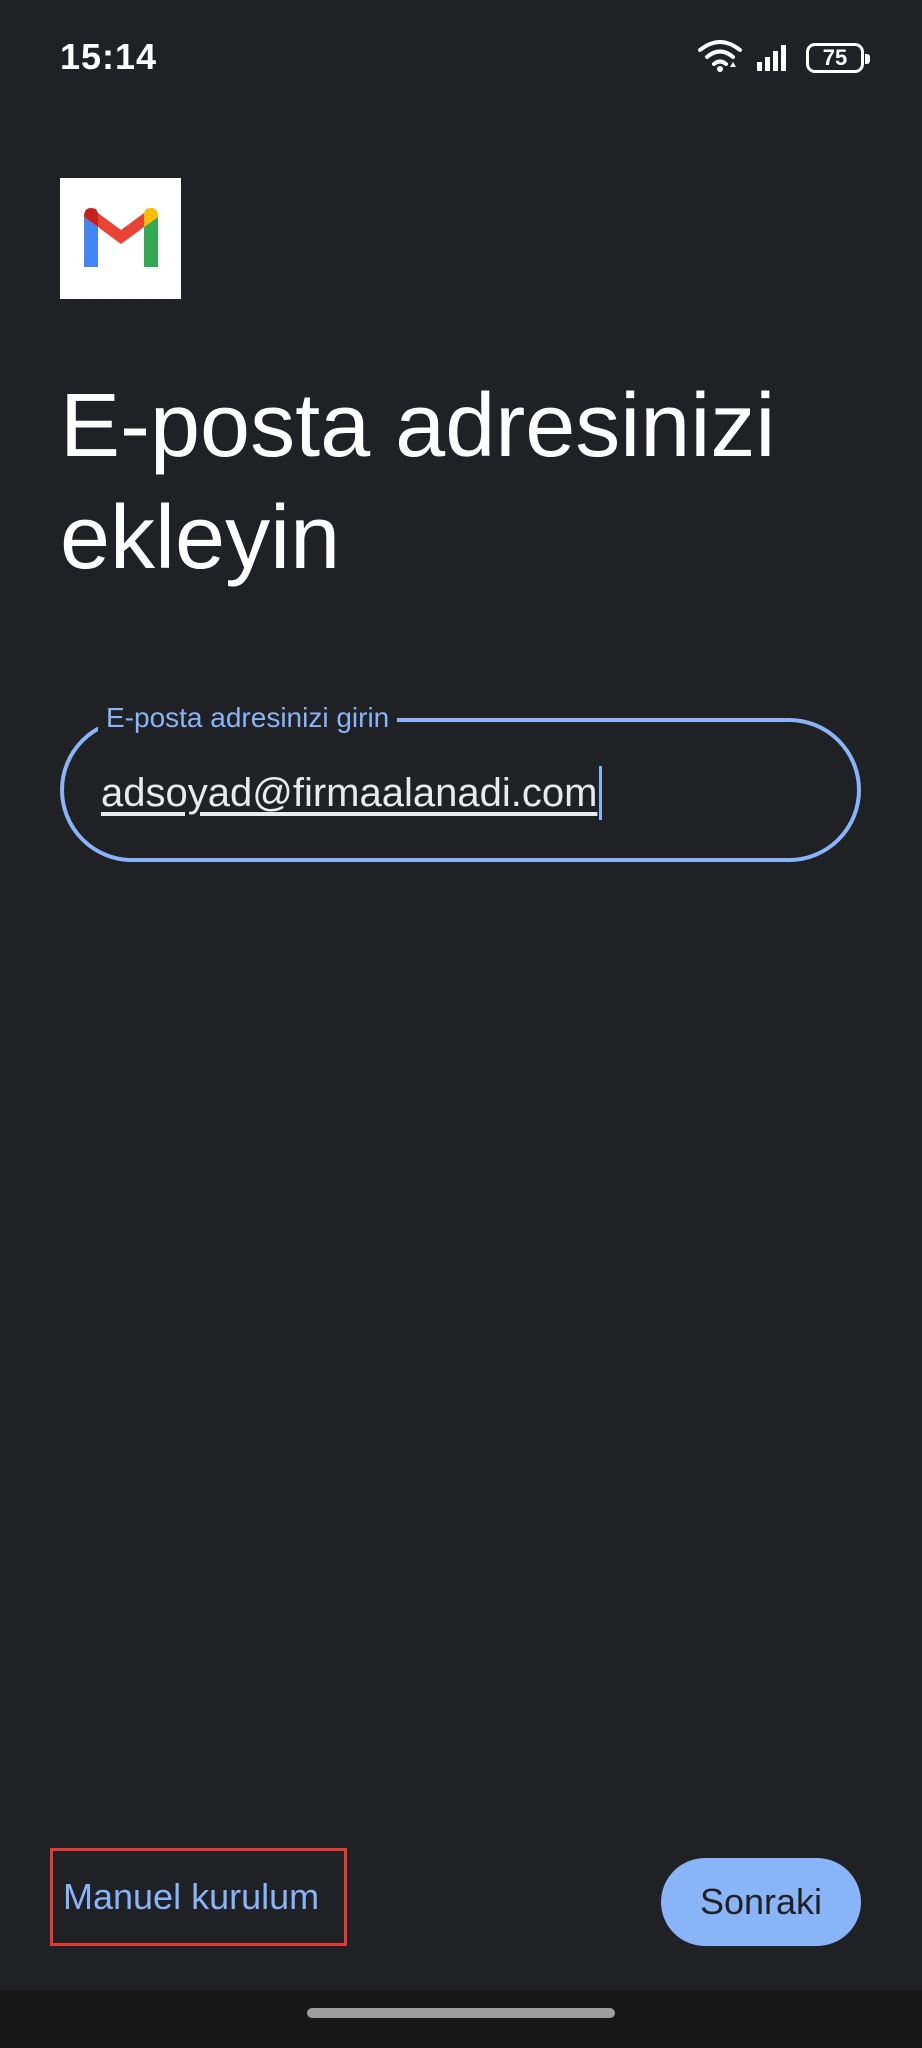 This screenshot has width=922, height=2048. Describe the element at coordinates (761, 1902) in the screenshot. I see `next-button: Sonraki` at that location.